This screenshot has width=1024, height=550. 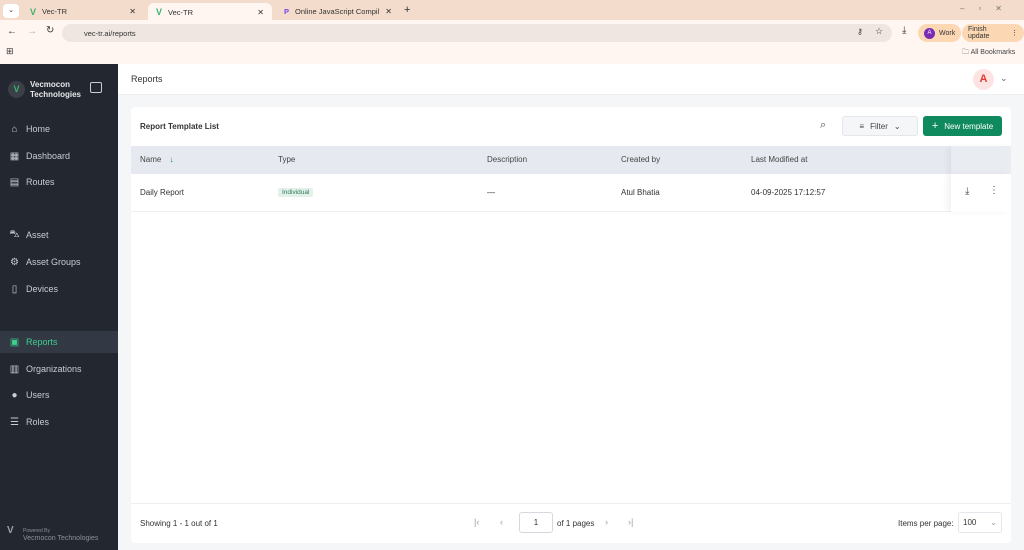 I want to click on tab-title: Online JavaScript Compiler (Edi, so click(x=337, y=11).